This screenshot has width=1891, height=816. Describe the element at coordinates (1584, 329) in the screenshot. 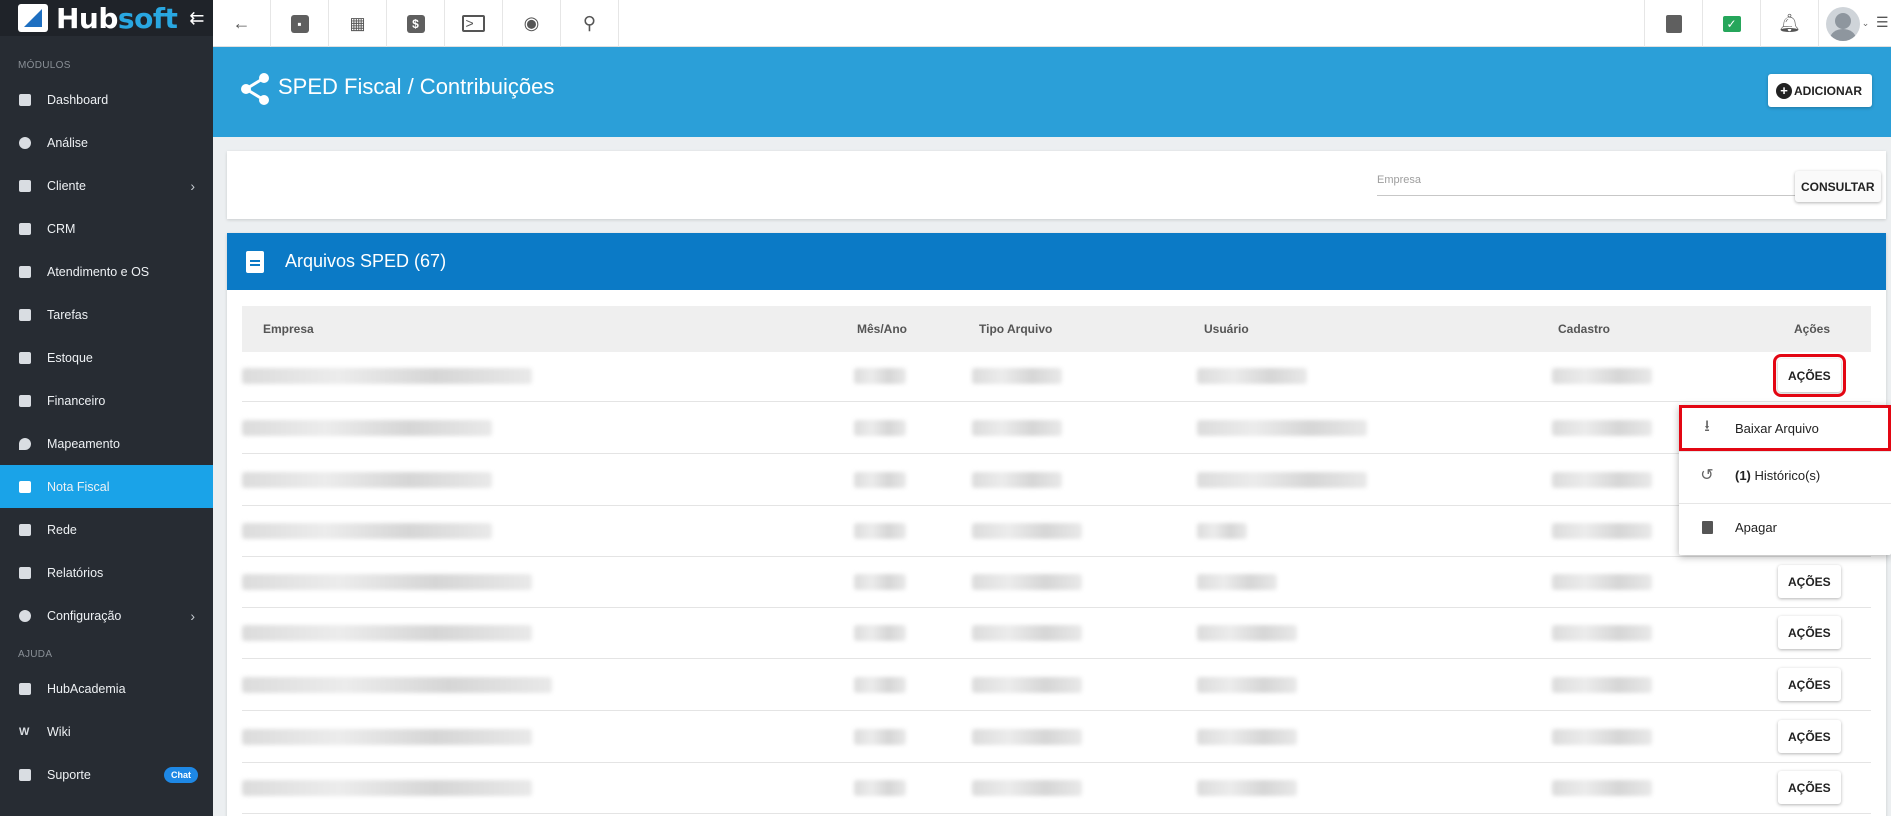

I see `column-header-cadastro: Cadastro` at that location.